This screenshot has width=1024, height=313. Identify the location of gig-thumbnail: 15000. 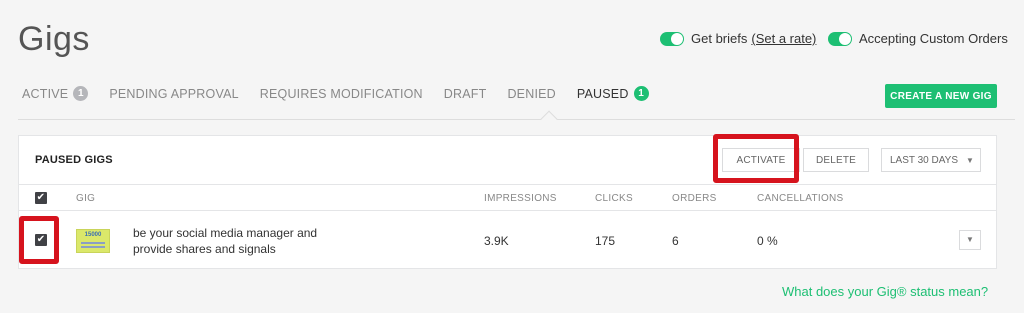
(93, 241).